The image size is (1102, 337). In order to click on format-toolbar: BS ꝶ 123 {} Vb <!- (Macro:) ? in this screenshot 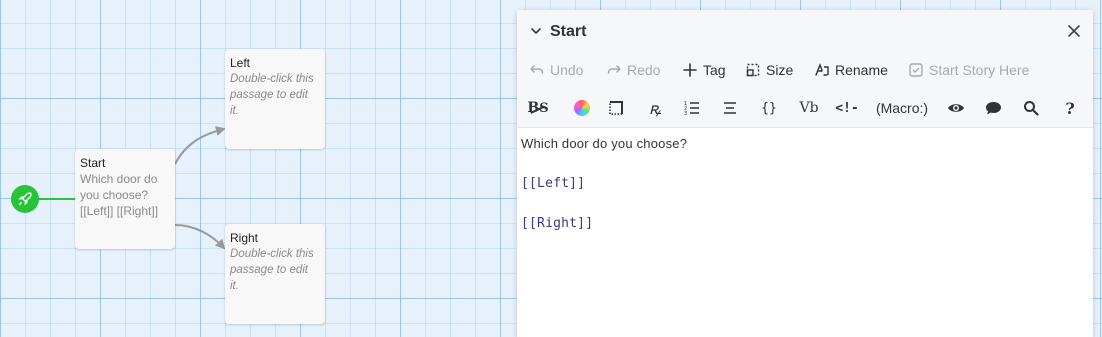, I will do `click(805, 108)`.